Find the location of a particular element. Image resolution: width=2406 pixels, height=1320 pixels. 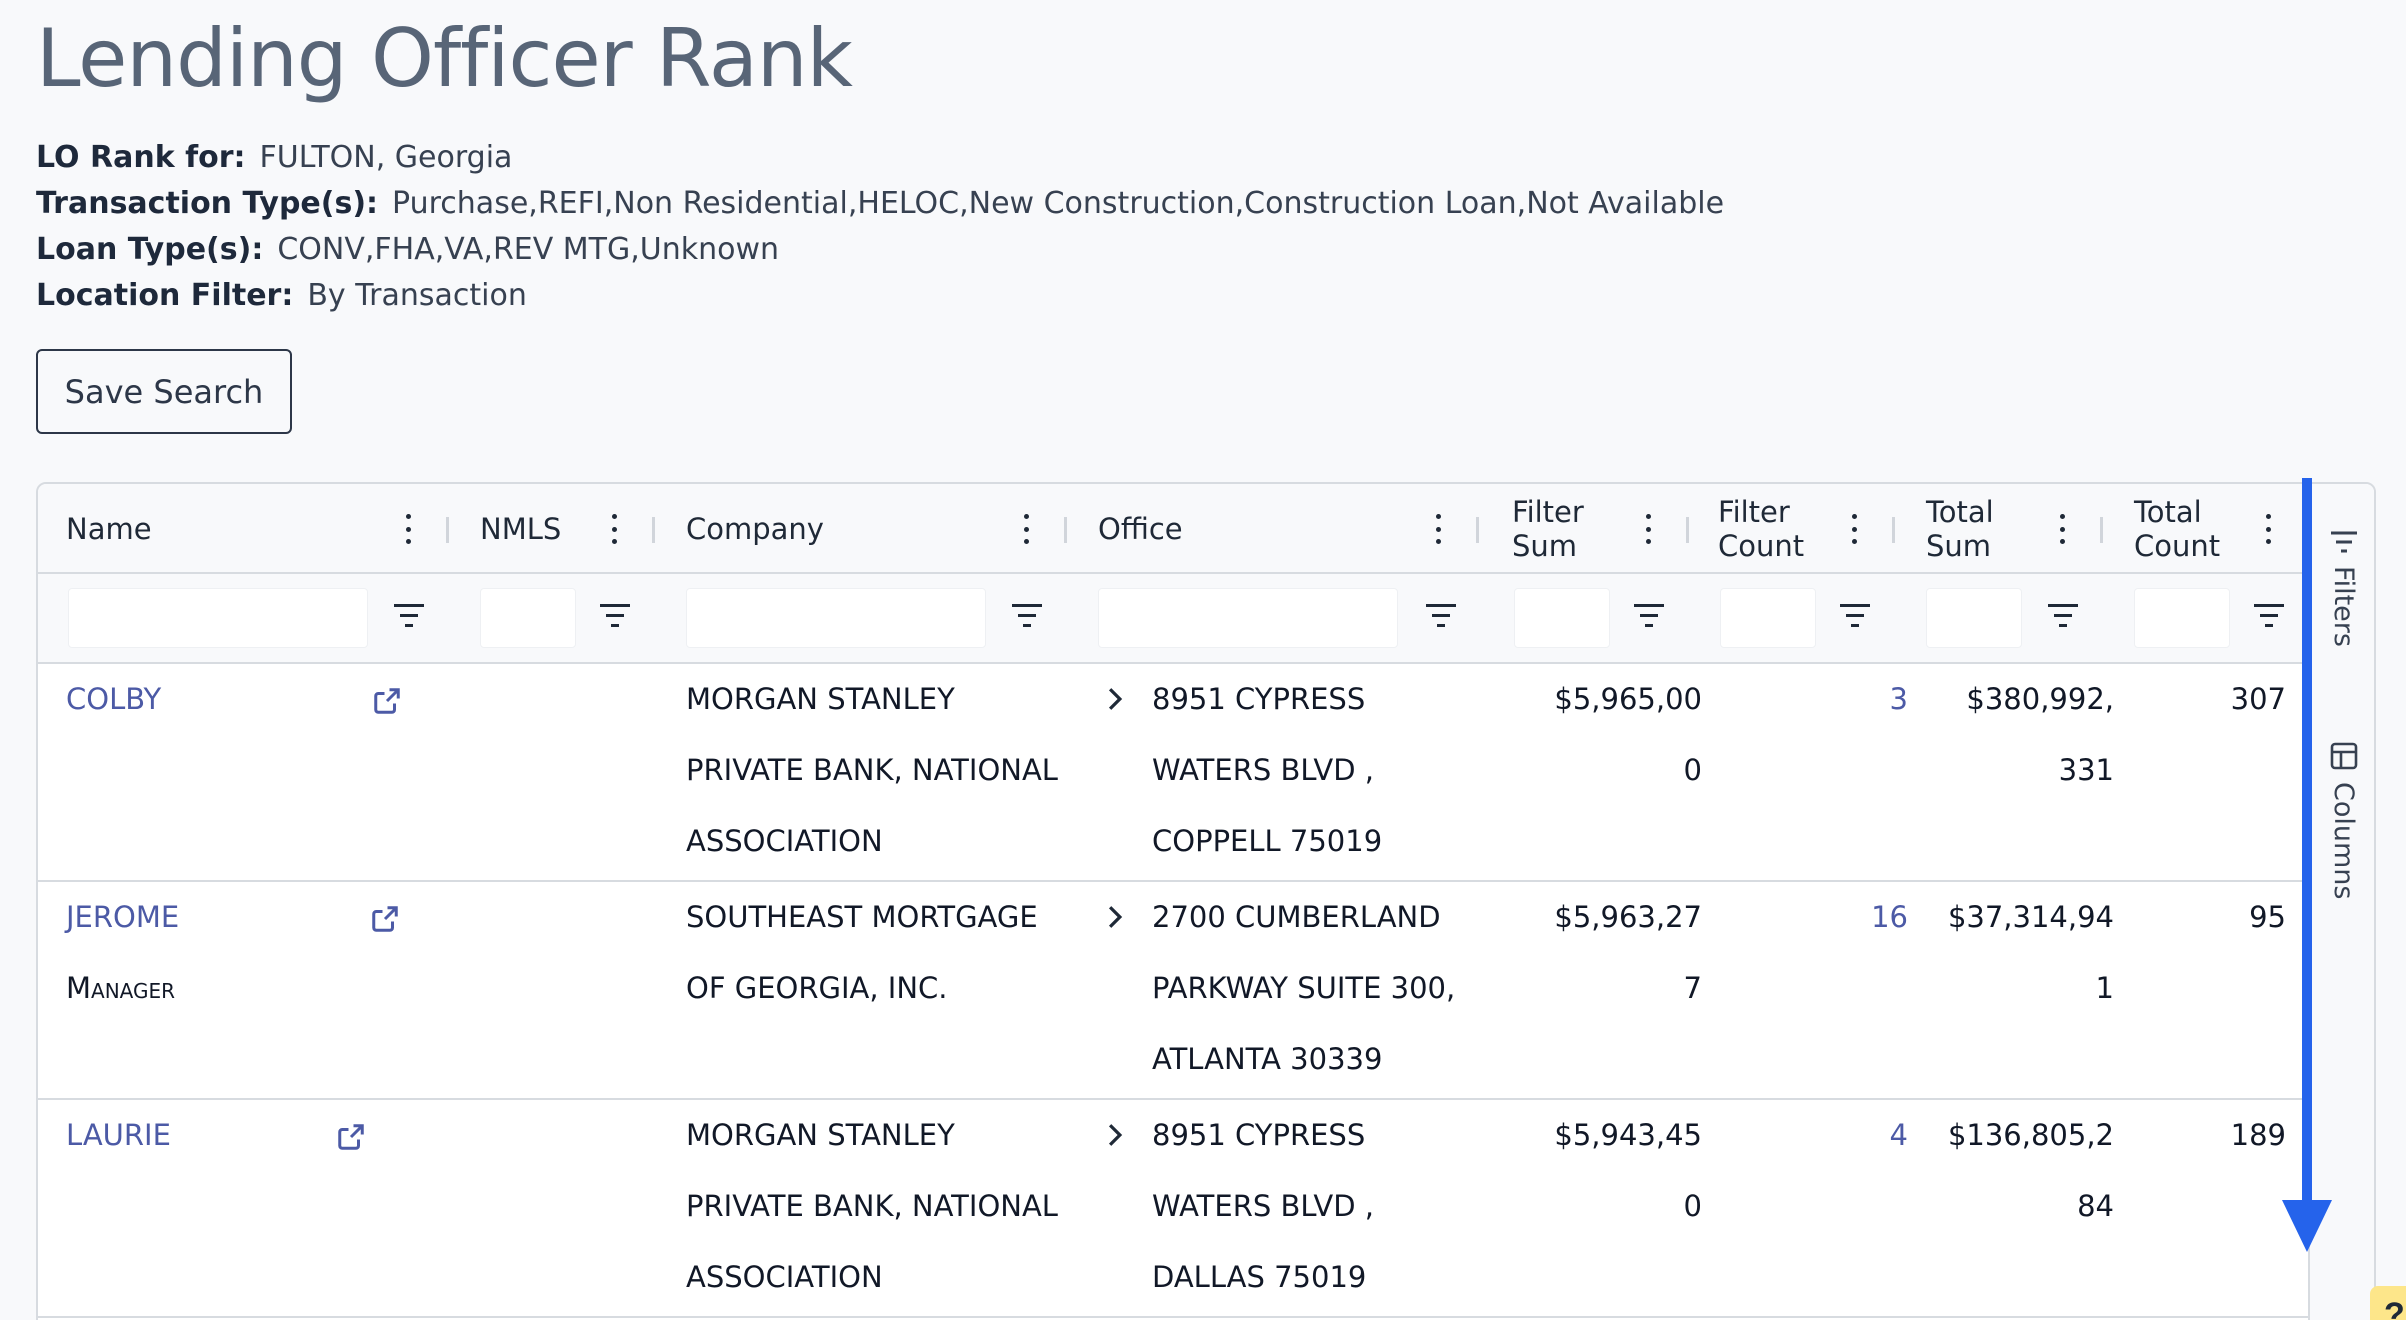

total-count-cell: 95 is located at coordinates (2267, 917).